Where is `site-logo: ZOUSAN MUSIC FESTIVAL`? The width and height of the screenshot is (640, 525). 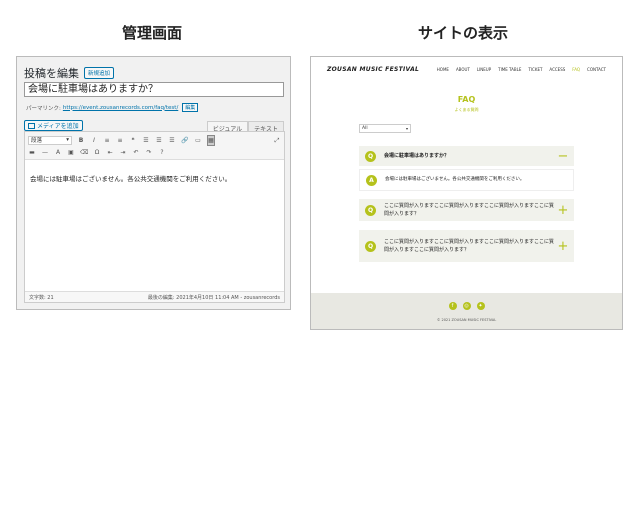 site-logo: ZOUSAN MUSIC FESTIVAL is located at coordinates (373, 69).